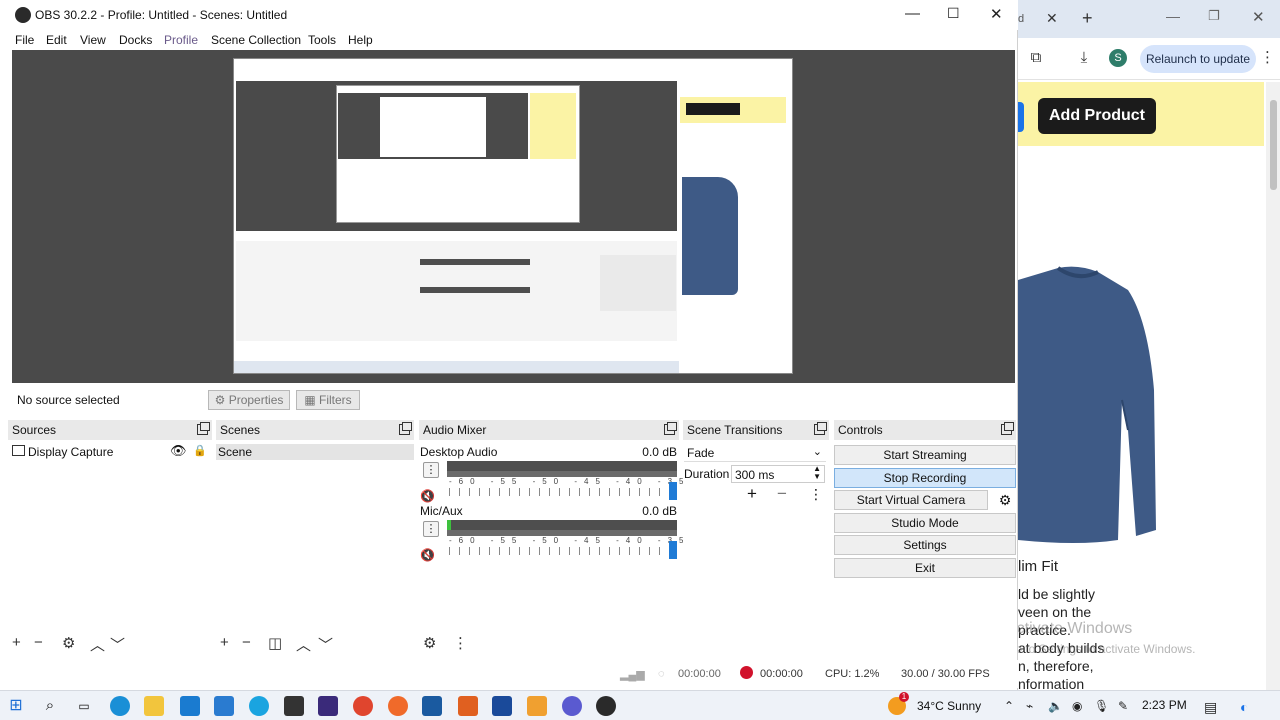 The width and height of the screenshot is (1280, 720). What do you see at coordinates (782, 494) in the screenshot?
I see `remove-transition-icon: −` at bounding box center [782, 494].